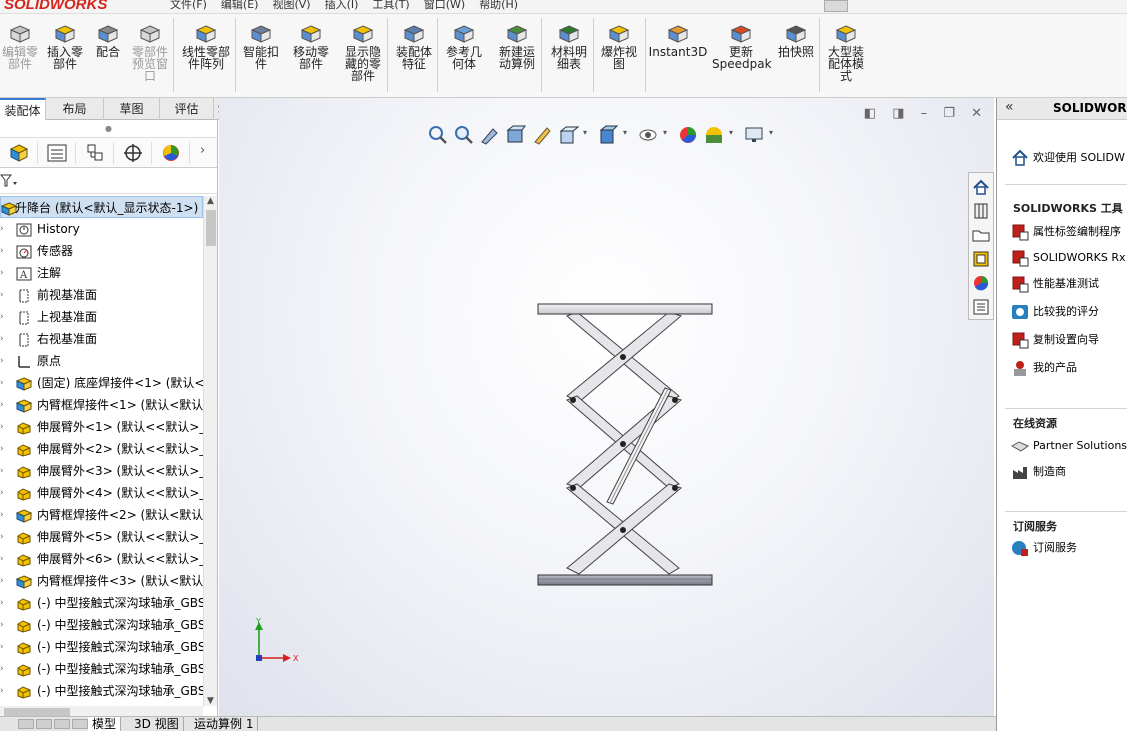  What do you see at coordinates (444, 5) in the screenshot?
I see `menu-item: 窗口(W)` at bounding box center [444, 5].